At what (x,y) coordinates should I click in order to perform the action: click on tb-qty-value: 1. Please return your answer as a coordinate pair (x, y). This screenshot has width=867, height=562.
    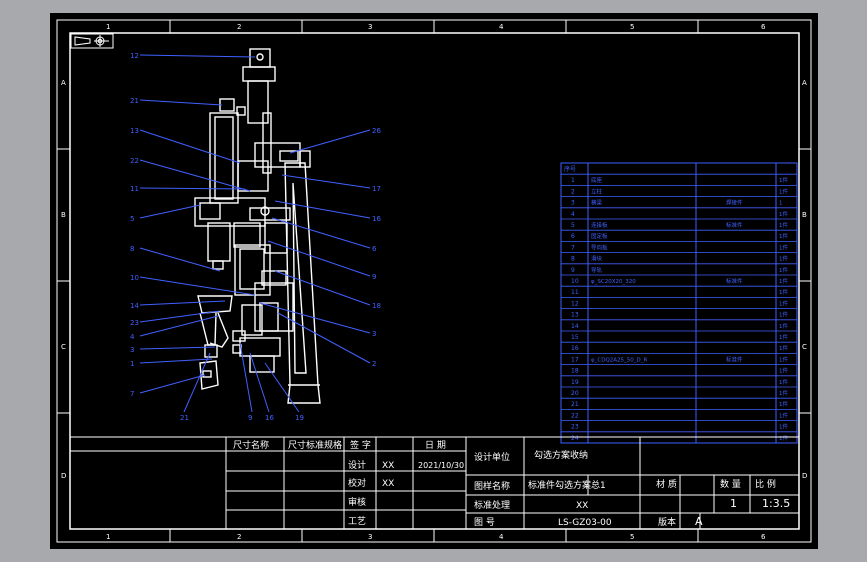
    Looking at the image, I should click on (733, 503).